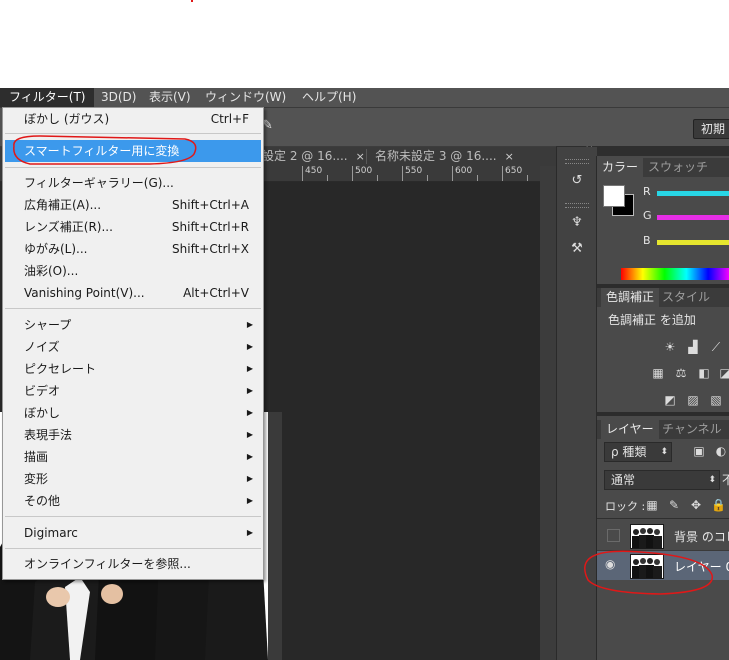 The height and width of the screenshot is (660, 729). What do you see at coordinates (648, 572) in the screenshot?
I see `annotation-circle-layer` at bounding box center [648, 572].